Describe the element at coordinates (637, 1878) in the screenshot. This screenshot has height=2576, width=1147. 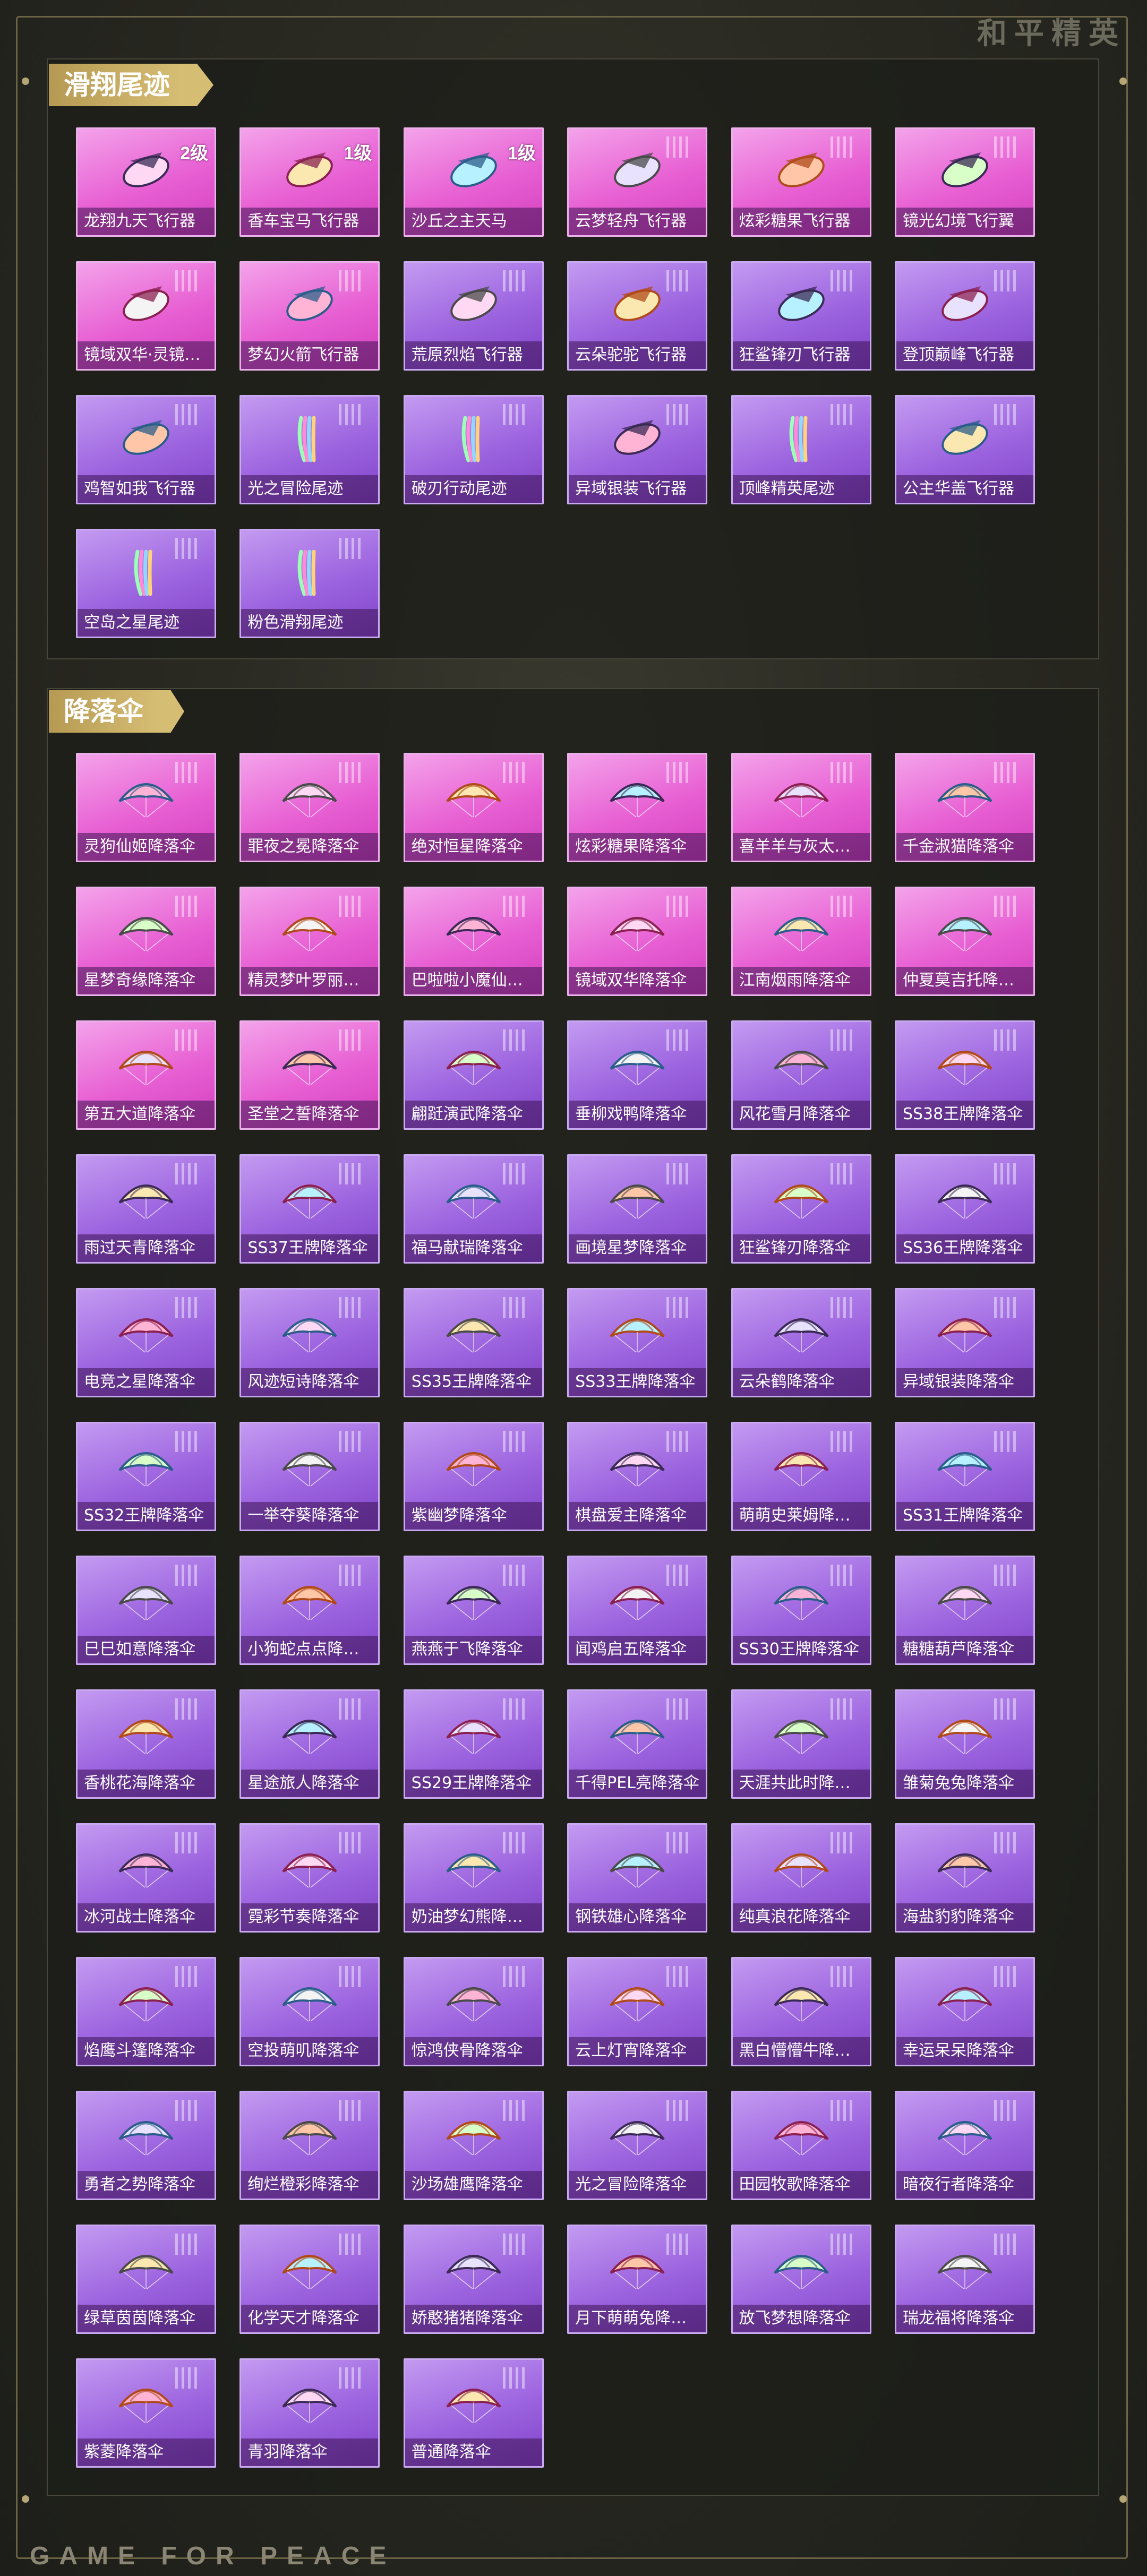
I see `parachute-item-card: 钢铁雄心降落伞` at that location.